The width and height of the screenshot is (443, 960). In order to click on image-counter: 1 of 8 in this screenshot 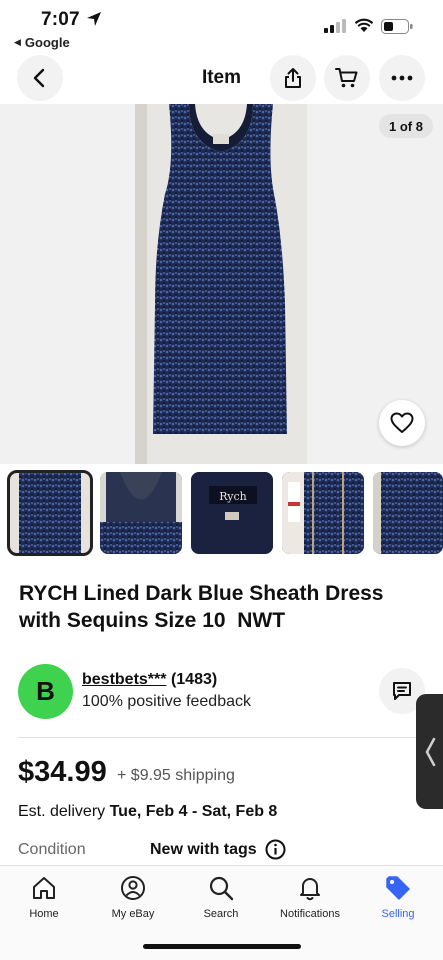, I will do `click(406, 126)`.